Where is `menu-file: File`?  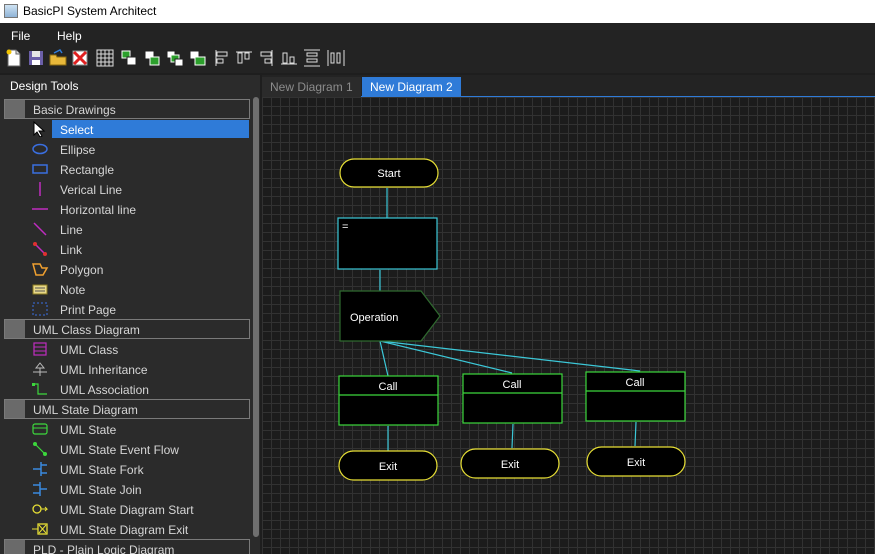 menu-file: File is located at coordinates (20, 36).